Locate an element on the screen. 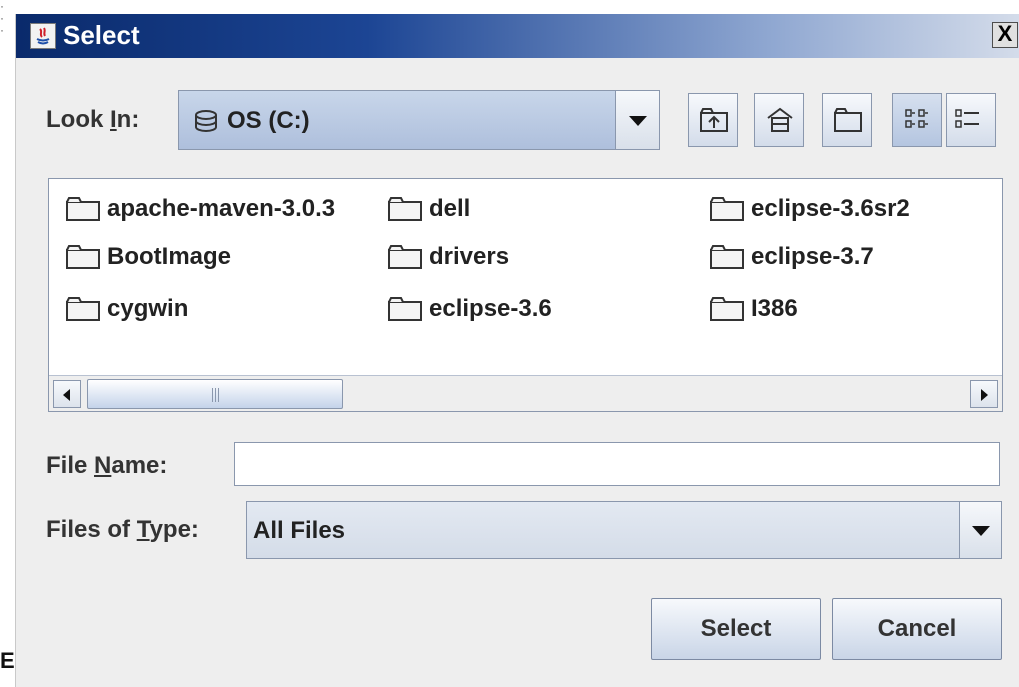  look-in-value: OS (C:) is located at coordinates (251, 121).